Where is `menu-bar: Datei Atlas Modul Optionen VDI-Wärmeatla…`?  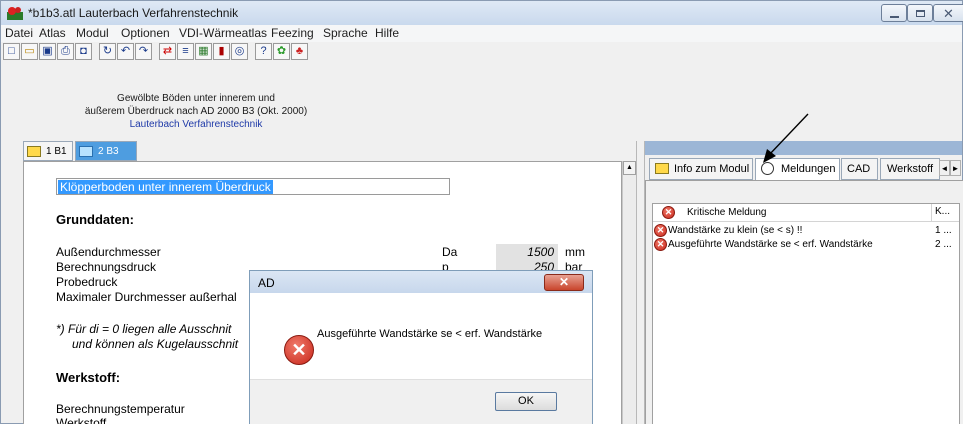
menu-bar: Datei Atlas Modul Optionen VDI-Wärmeatla… is located at coordinates (481, 33).